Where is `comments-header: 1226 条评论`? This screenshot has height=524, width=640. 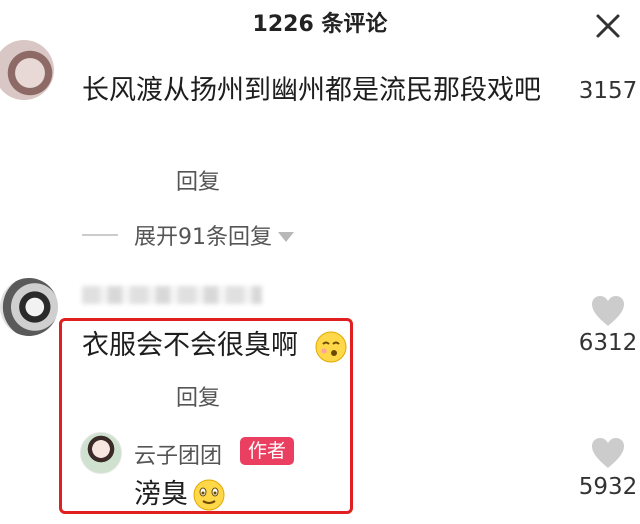
comments-header: 1226 条评论 is located at coordinates (320, 24).